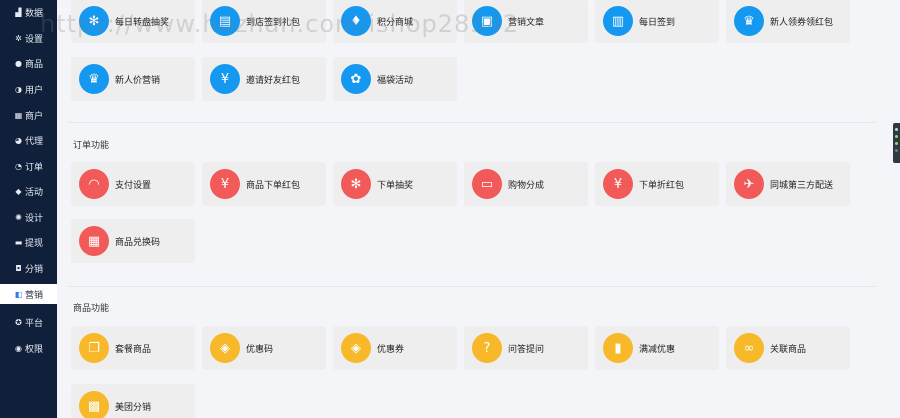 This screenshot has height=418, width=900. I want to click on card-label: 下单折红包, so click(662, 185).